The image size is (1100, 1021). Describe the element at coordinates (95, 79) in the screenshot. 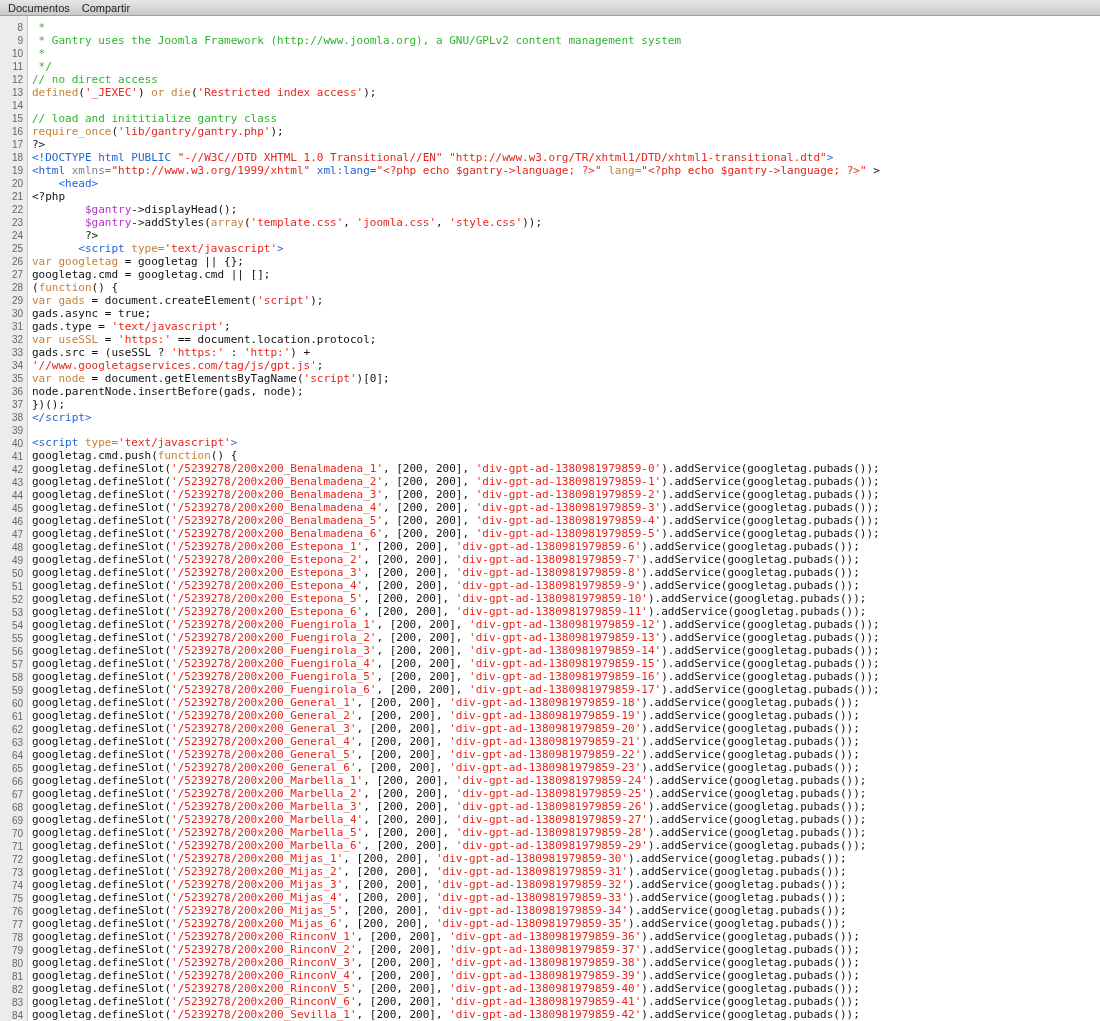

I see `code-line: // no direct access` at that location.